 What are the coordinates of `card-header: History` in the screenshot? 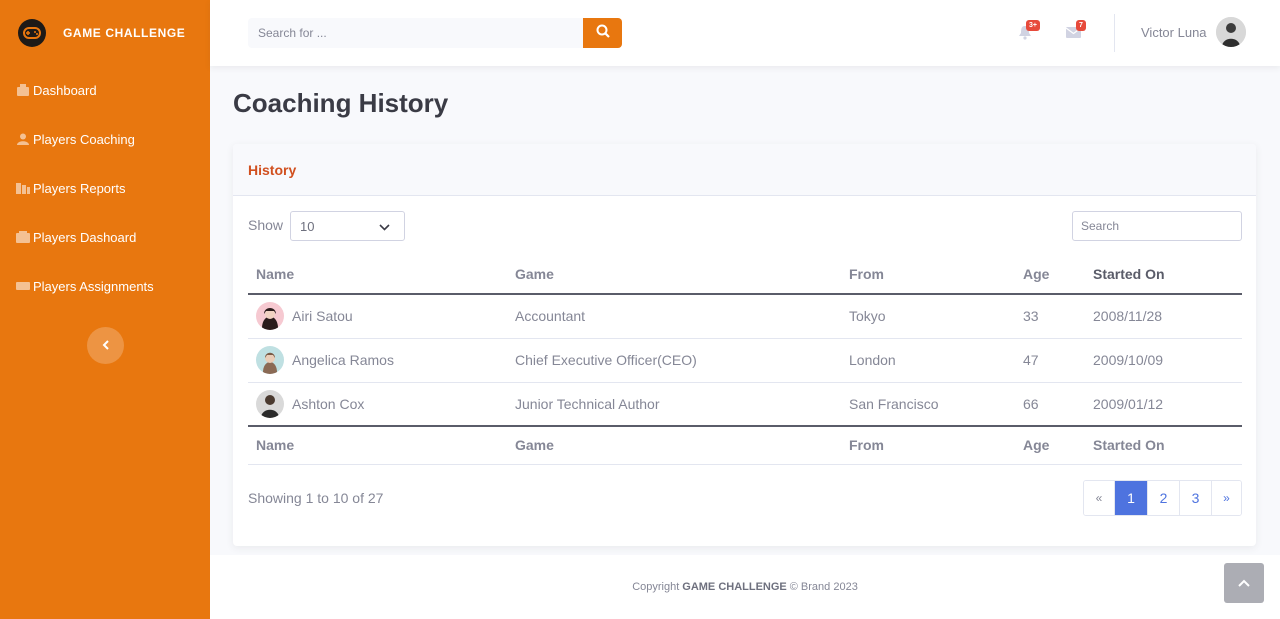 It's located at (744, 170).